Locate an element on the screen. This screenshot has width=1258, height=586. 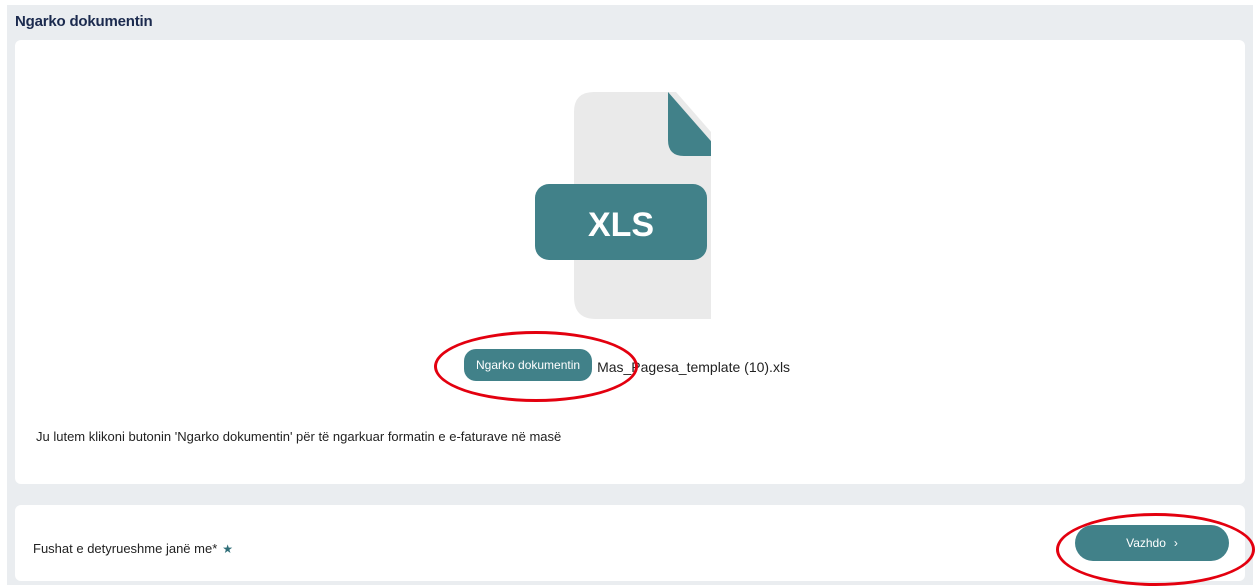
xls-file-icon: XLS is located at coordinates (623, 205).